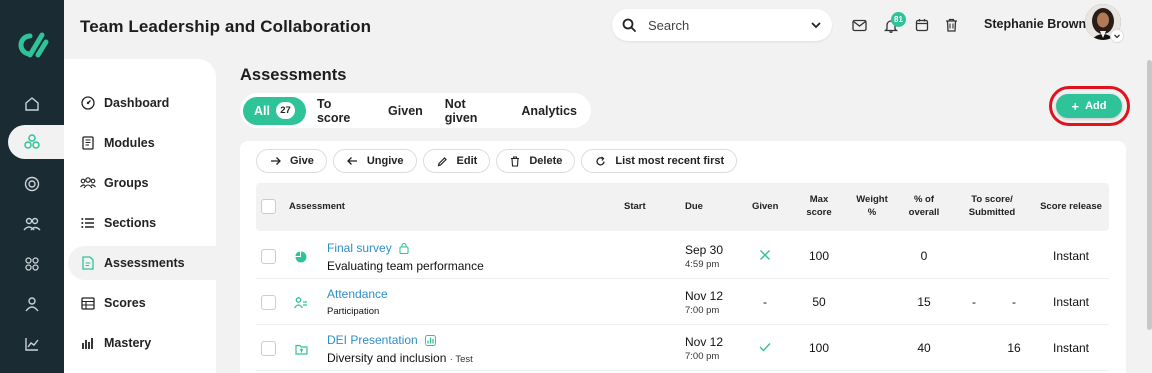  Describe the element at coordinates (32, 104) in the screenshot. I see `home-icon` at that location.